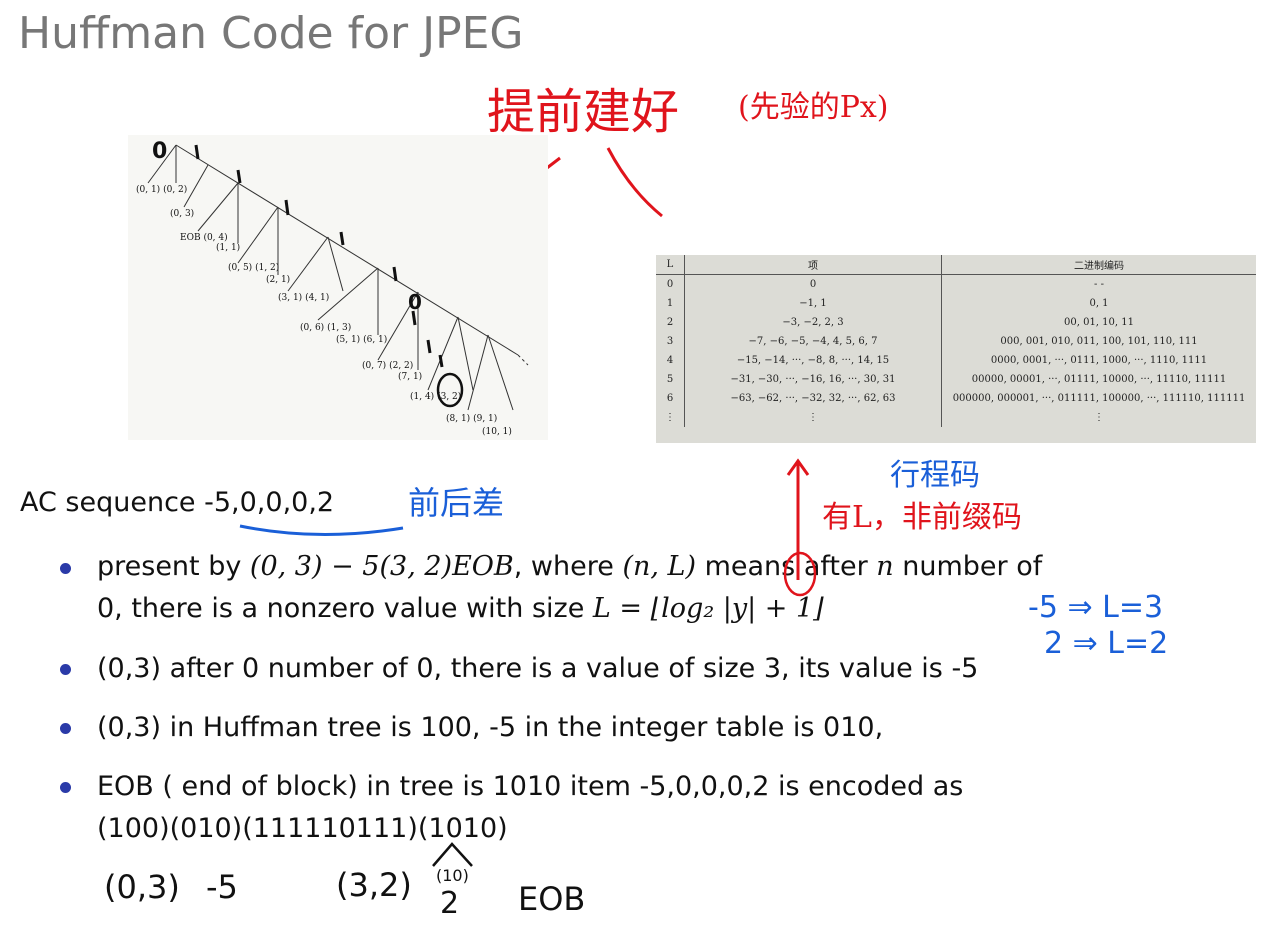 The image size is (1280, 939). What do you see at coordinates (813, 379) in the screenshot?
I see `table-cell: −31, −30, ···, −16, 16, ···, 30, 31` at bounding box center [813, 379].